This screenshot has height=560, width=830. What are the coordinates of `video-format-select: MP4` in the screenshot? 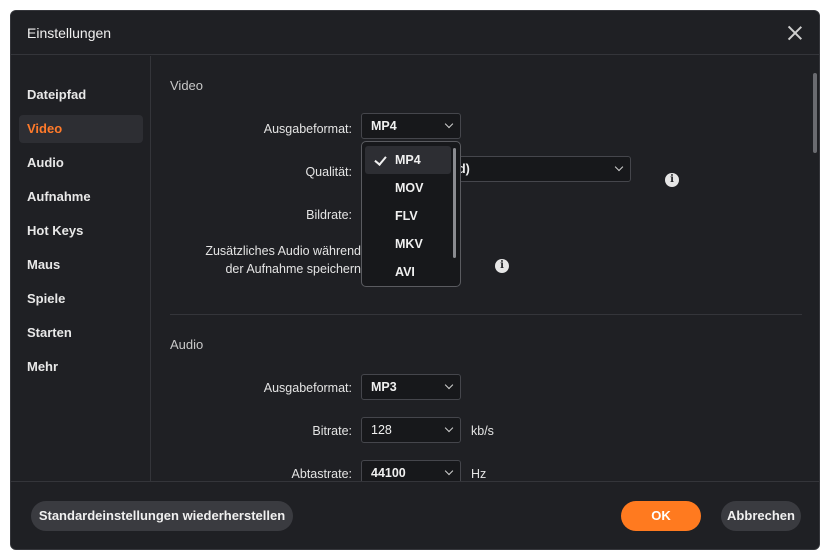 It's located at (411, 126).